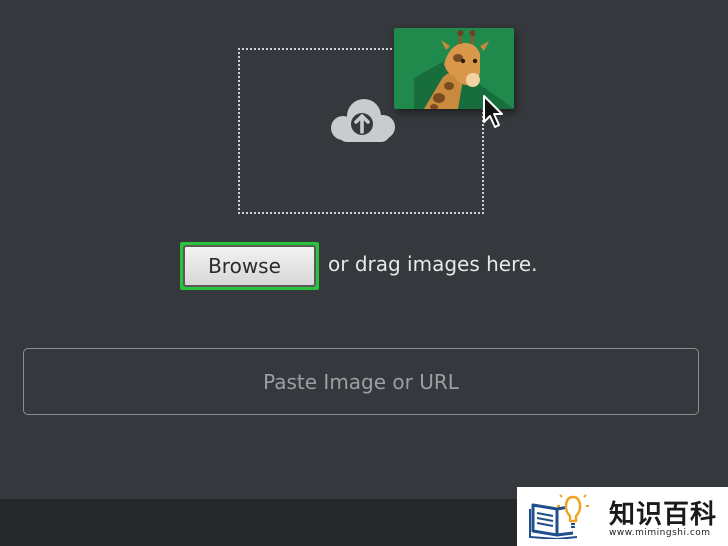 The width and height of the screenshot is (728, 546). Describe the element at coordinates (559, 516) in the screenshot. I see `book-lightbulb-icon` at that location.